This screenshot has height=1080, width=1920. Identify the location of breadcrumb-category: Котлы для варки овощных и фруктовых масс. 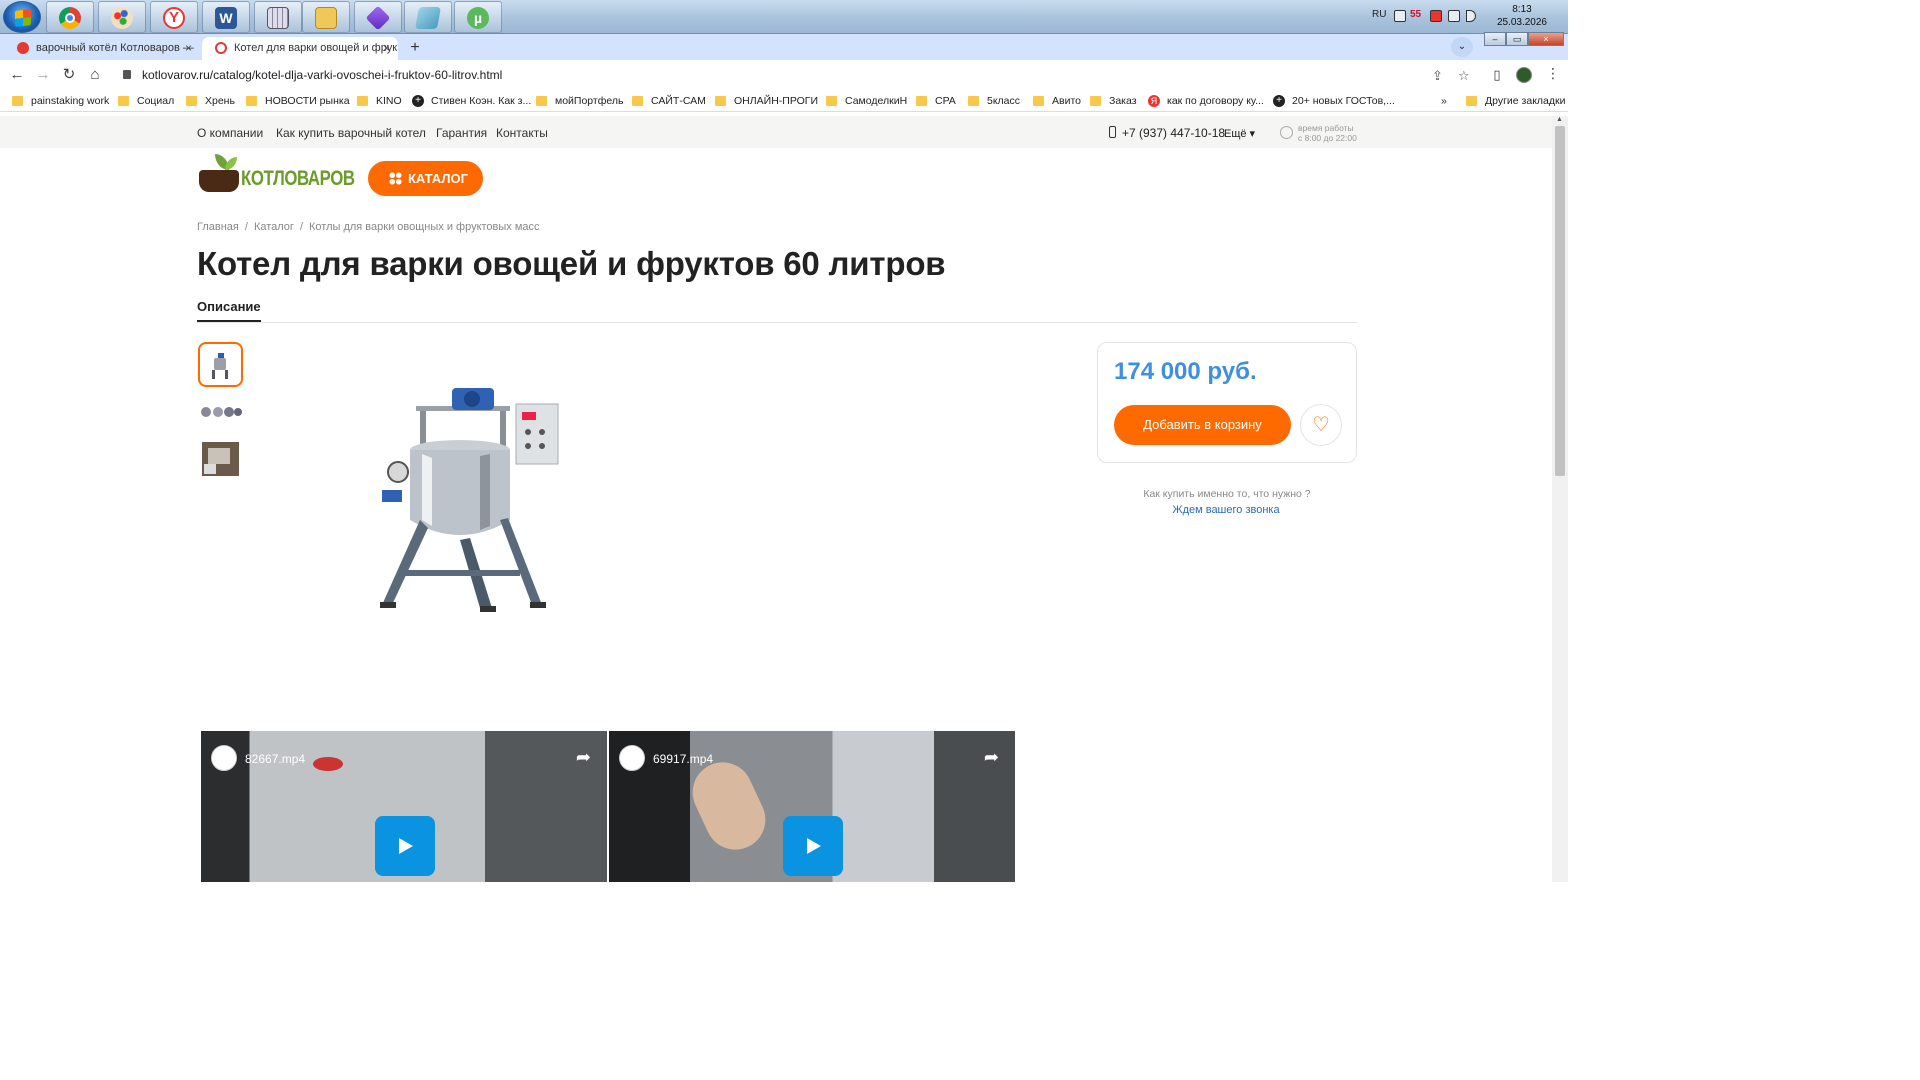
(424, 227).